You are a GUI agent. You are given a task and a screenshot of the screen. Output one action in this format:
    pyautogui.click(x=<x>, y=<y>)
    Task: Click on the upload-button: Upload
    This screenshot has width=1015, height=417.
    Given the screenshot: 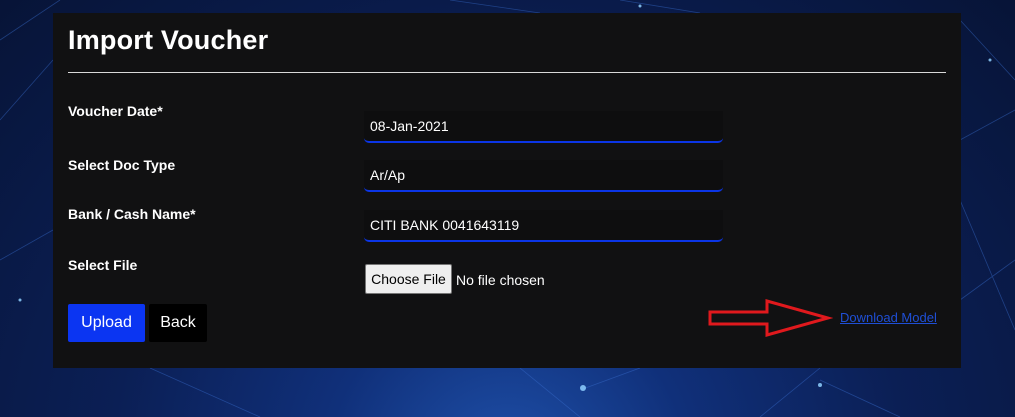 What is the action you would take?
    pyautogui.click(x=106, y=323)
    